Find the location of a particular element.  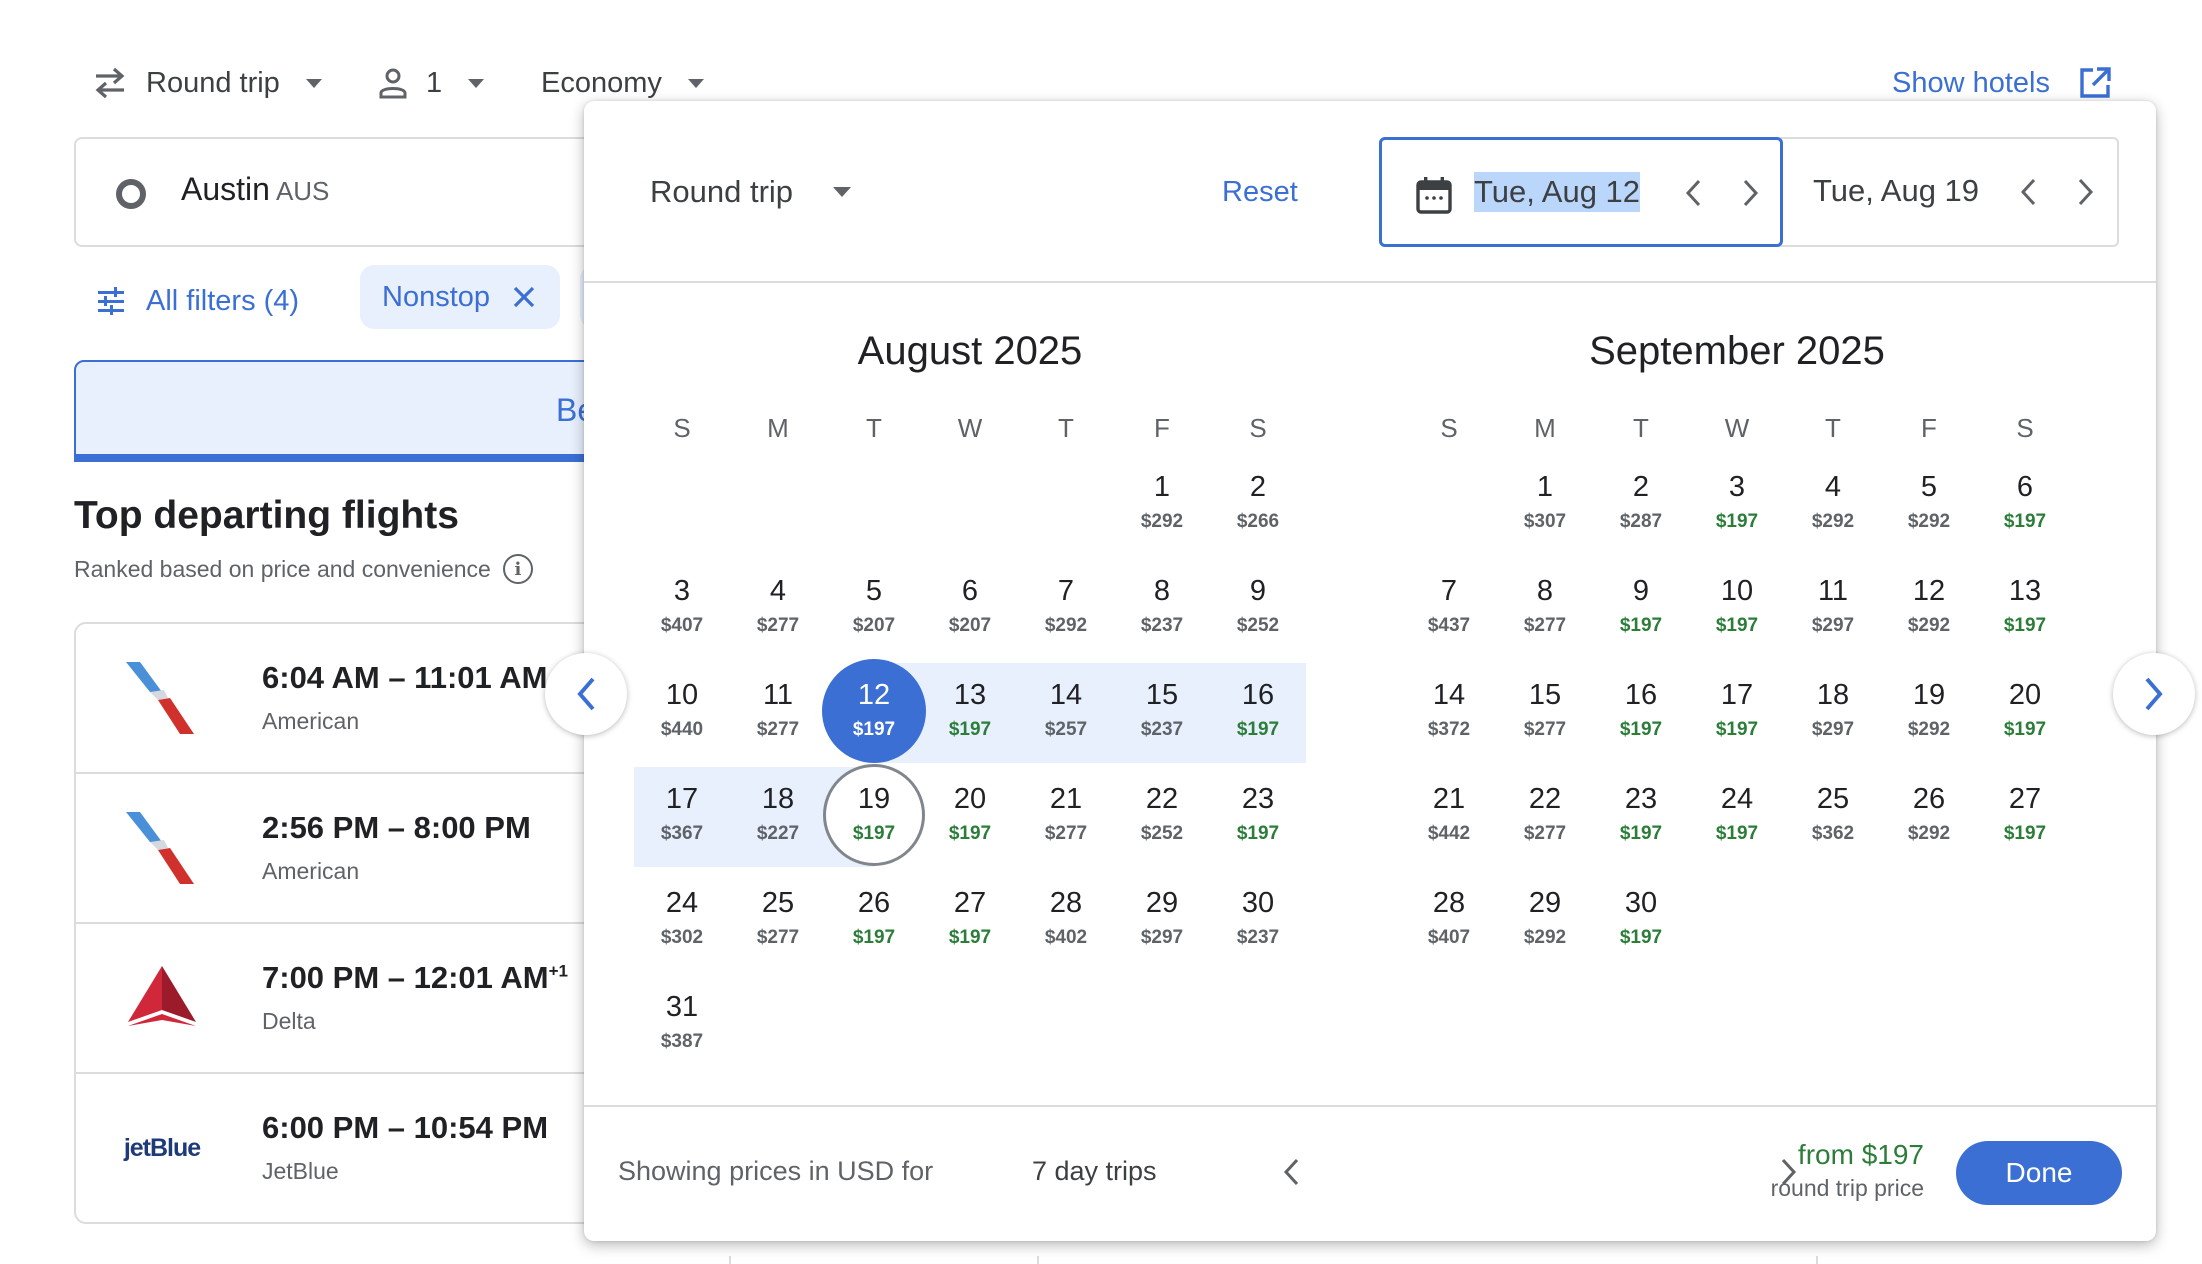

calendar-day: 9 $252 is located at coordinates (1258, 609).